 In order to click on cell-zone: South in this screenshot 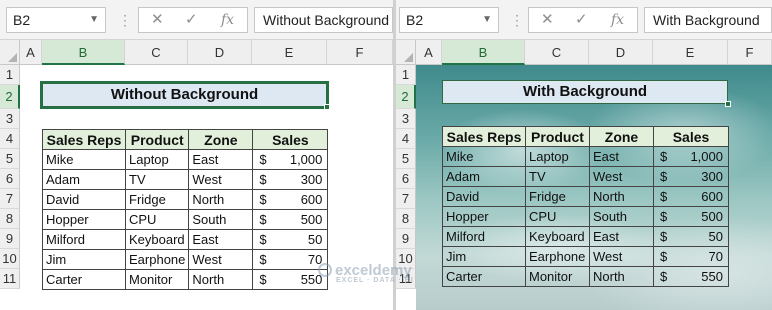, I will do `click(221, 219)`.